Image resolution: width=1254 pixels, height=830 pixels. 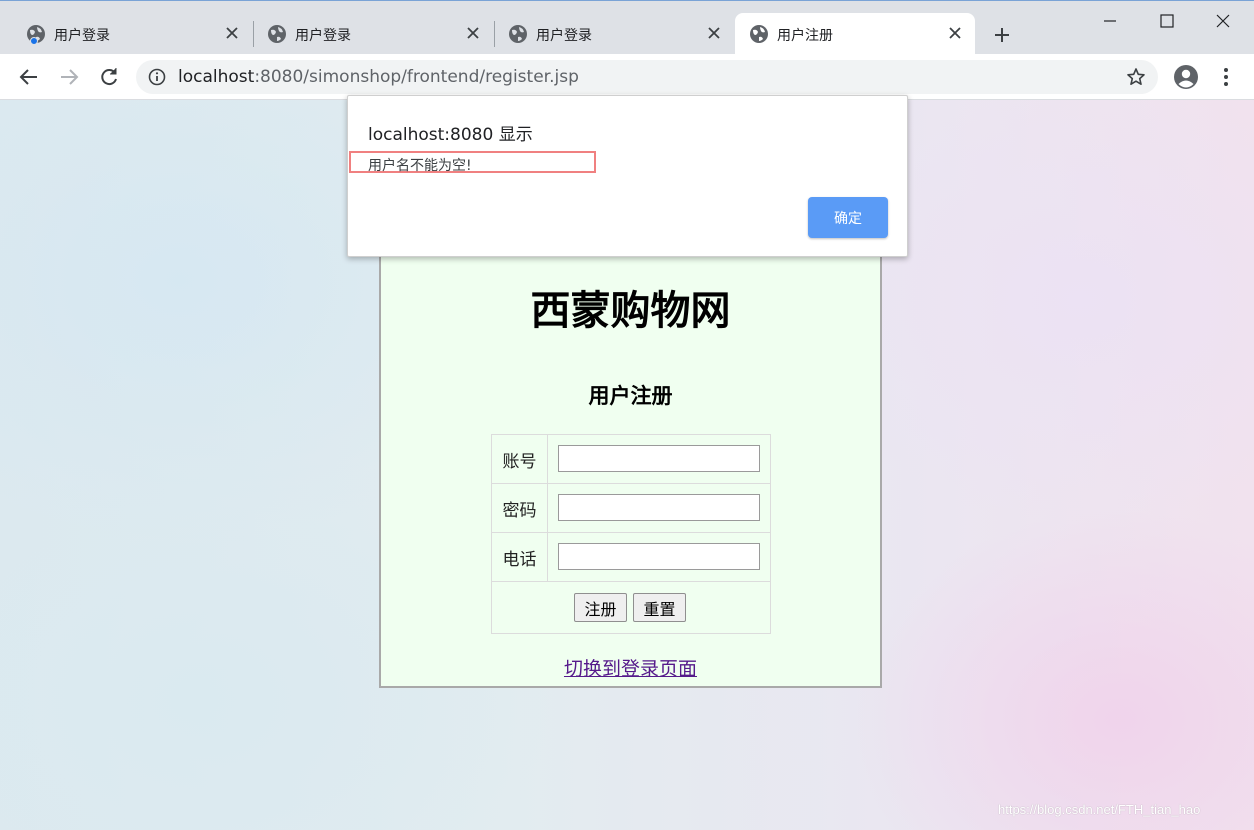 What do you see at coordinates (805, 36) in the screenshot?
I see `tab-title: 用户注册` at bounding box center [805, 36].